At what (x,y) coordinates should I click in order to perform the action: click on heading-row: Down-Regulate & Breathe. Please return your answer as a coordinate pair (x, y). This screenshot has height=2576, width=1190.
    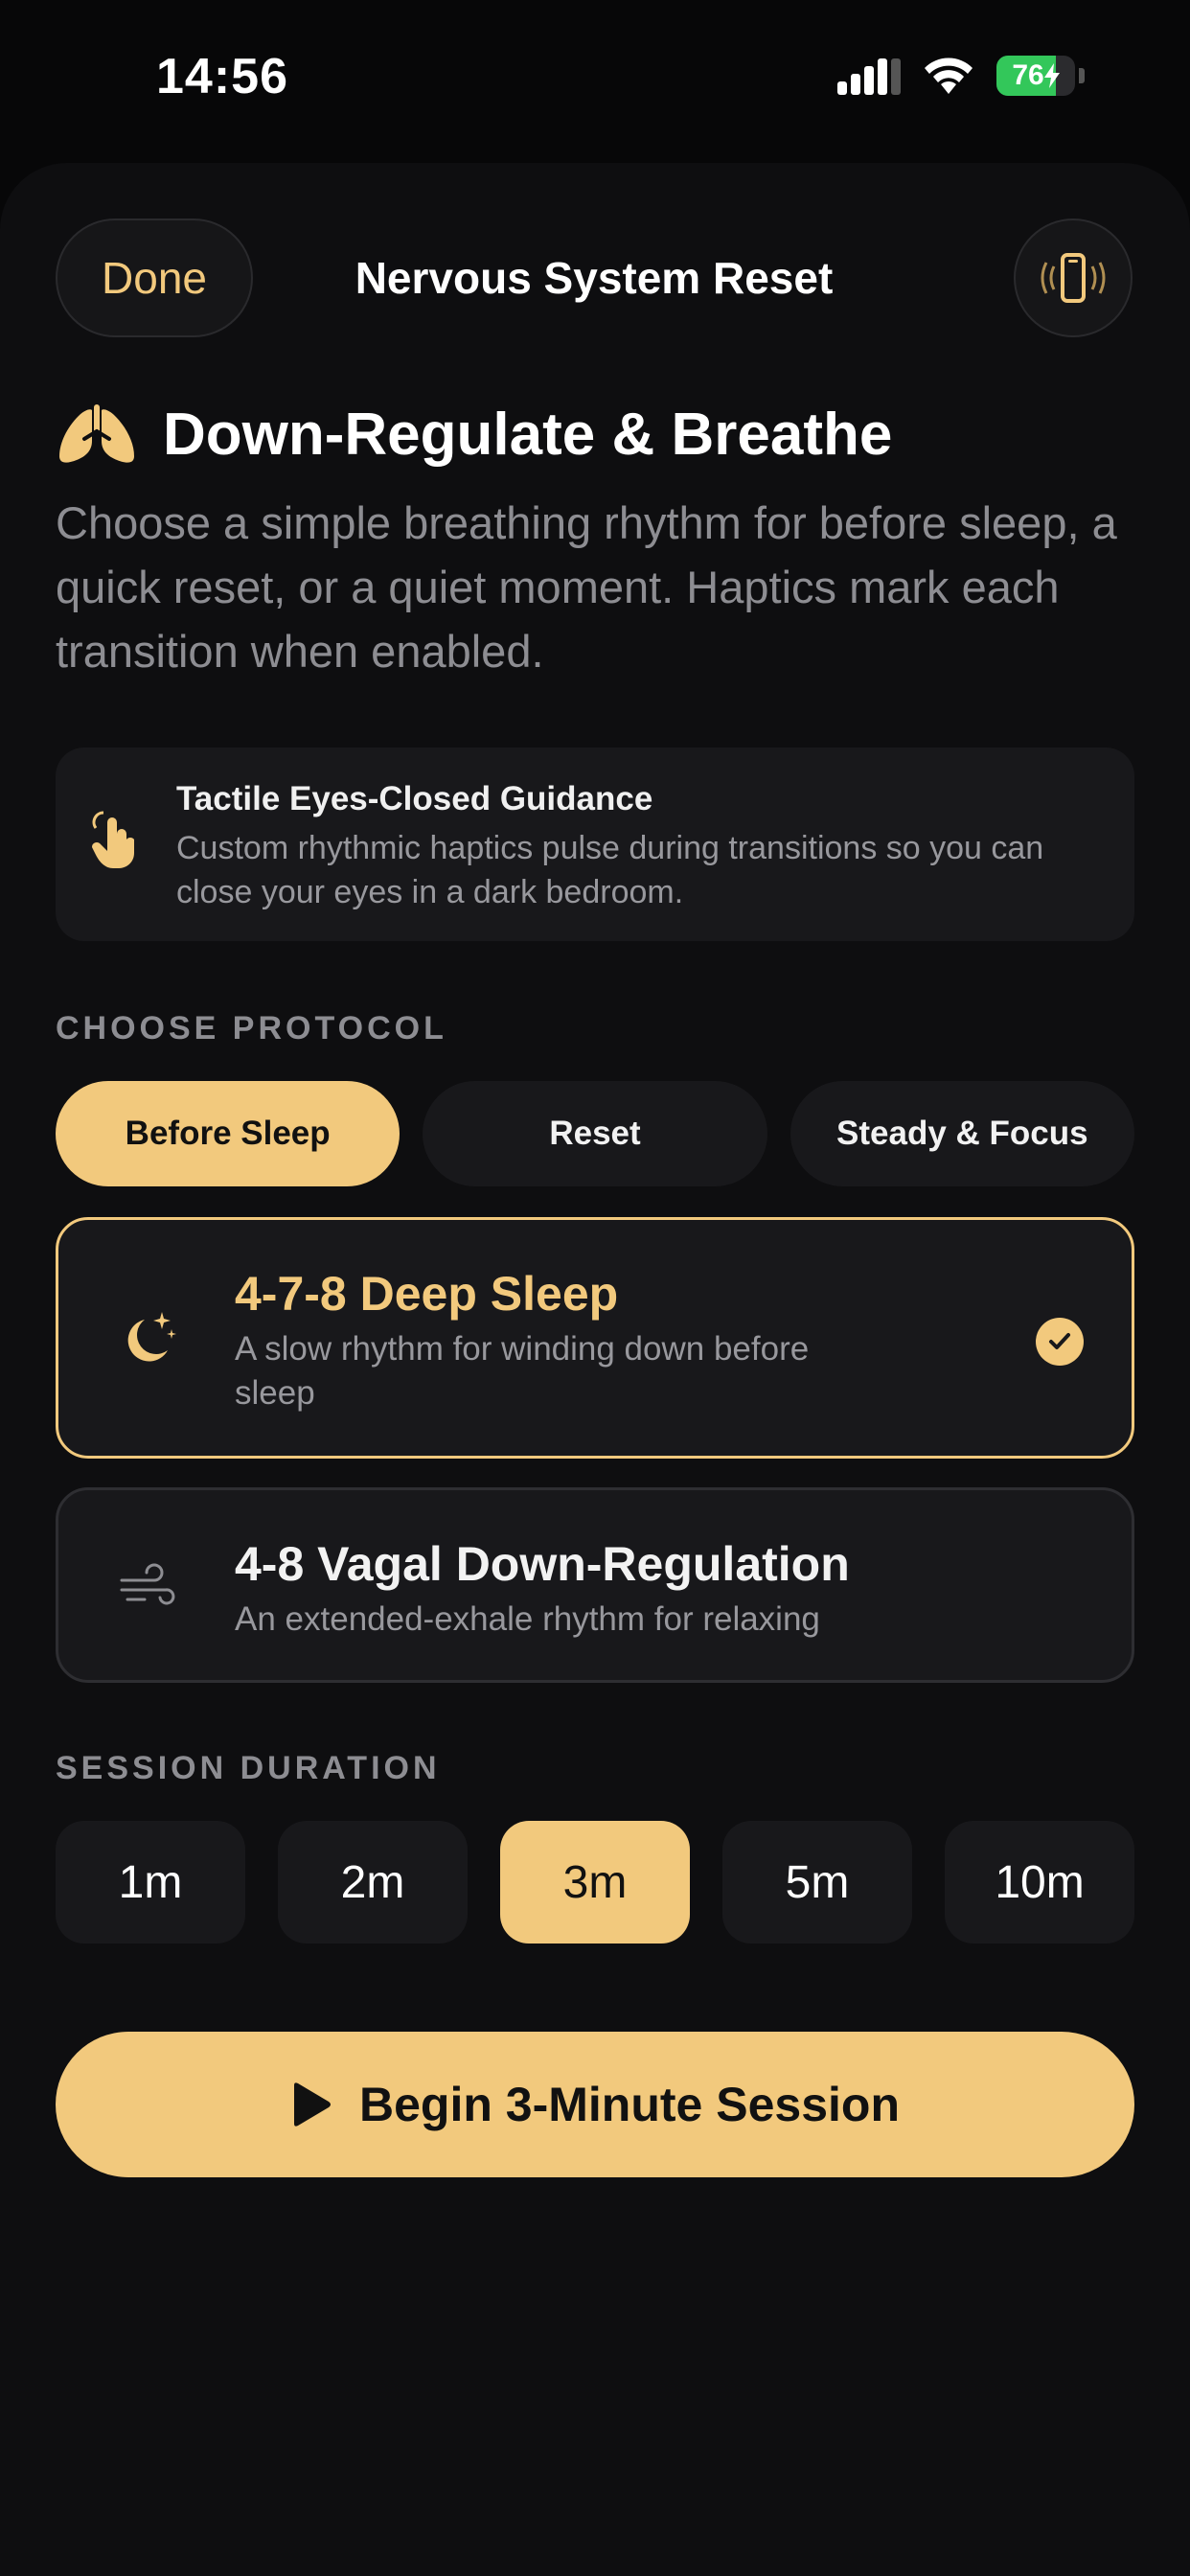
    Looking at the image, I should click on (474, 435).